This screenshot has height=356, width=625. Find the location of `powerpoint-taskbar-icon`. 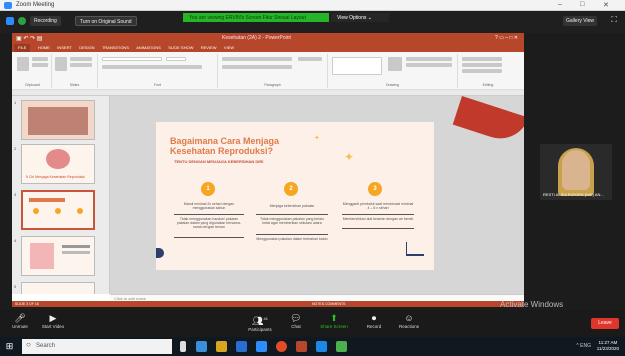

powerpoint-taskbar-icon is located at coordinates (301, 346).